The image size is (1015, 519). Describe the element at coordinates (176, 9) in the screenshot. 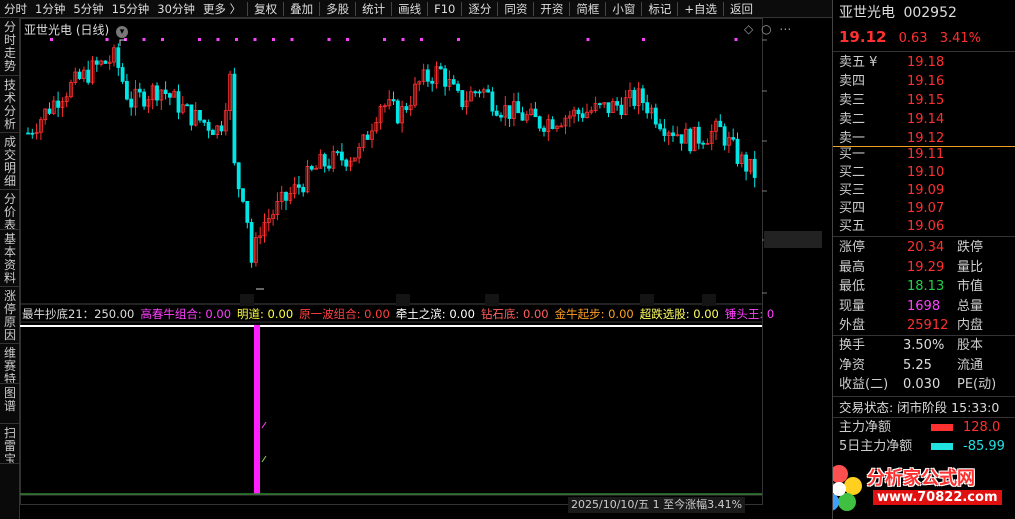

I see `period-tab-4: 30分钟` at that location.